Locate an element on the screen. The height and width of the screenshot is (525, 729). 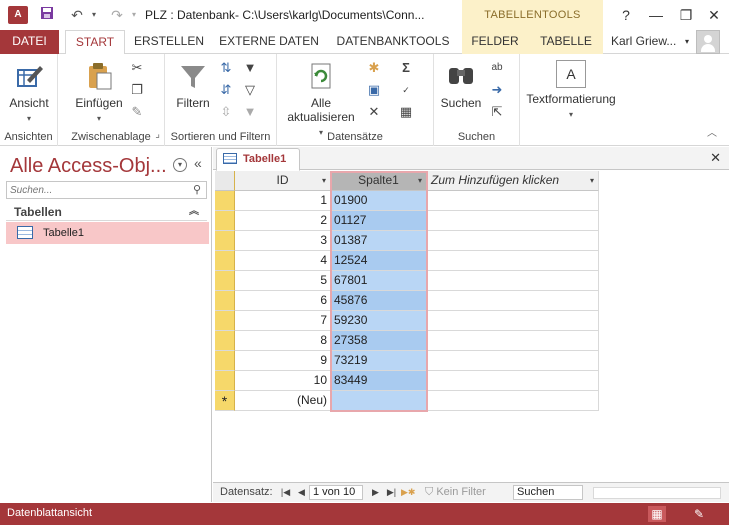
nav-collapse-icon: « is located at coordinates (198, 163).